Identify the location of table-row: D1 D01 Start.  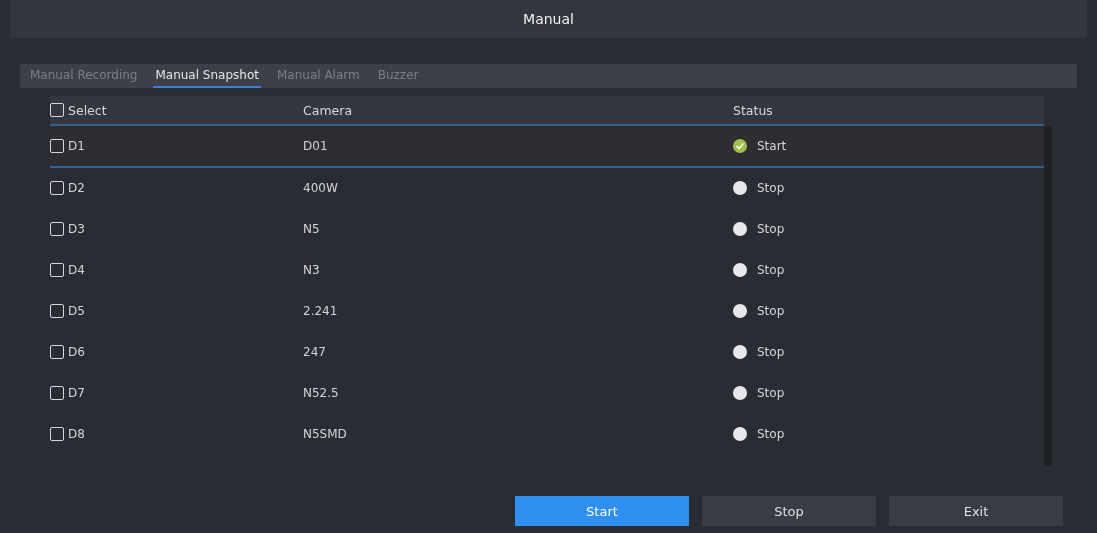
(547, 147).